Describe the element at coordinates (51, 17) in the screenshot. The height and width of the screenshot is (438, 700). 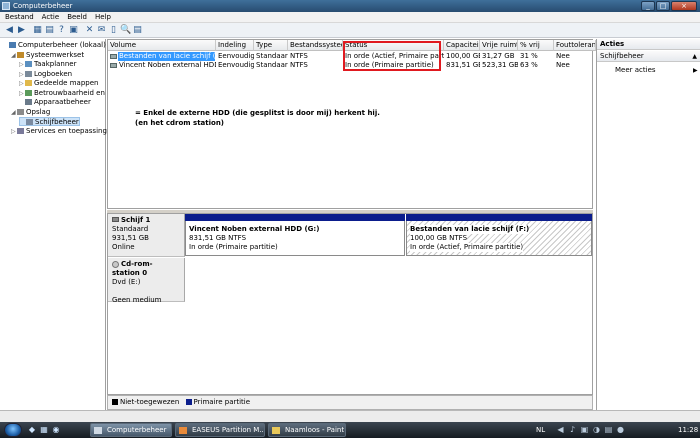
I see `menu-actie: Actie` at that location.